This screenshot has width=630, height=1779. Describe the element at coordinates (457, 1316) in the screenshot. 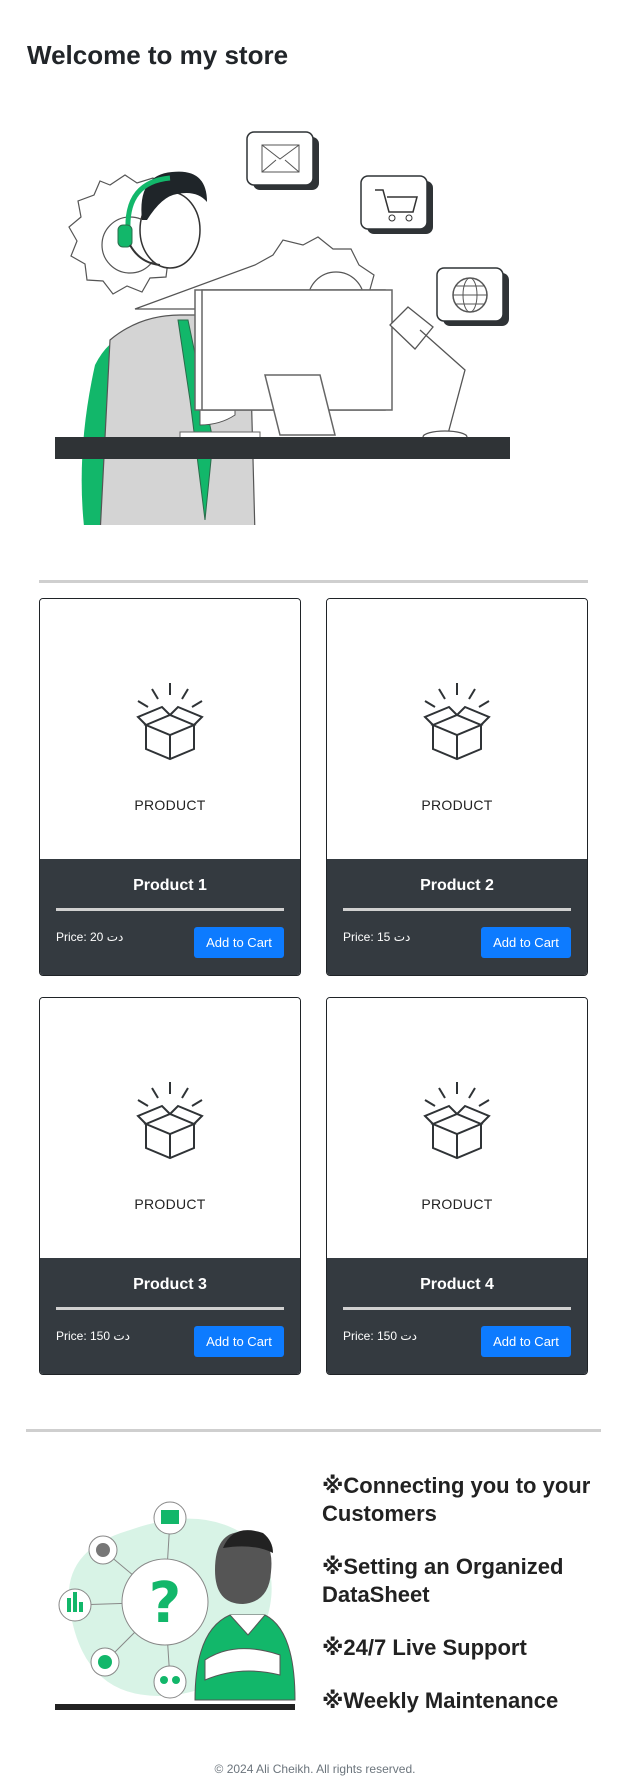

I see `card-body: Product 4 Price: 150 دت Add to Cart` at that location.